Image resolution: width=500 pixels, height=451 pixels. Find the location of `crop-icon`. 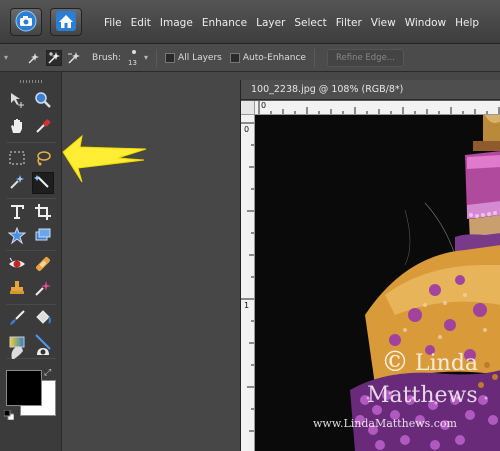

crop-icon is located at coordinates (43, 213).